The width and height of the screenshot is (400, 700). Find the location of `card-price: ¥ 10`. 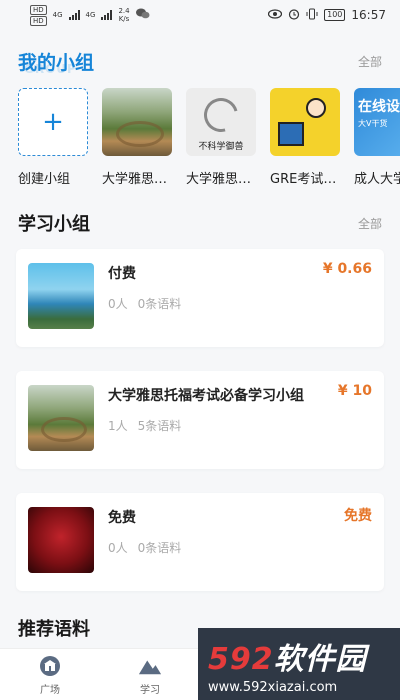

card-price: ¥ 10 is located at coordinates (354, 391).